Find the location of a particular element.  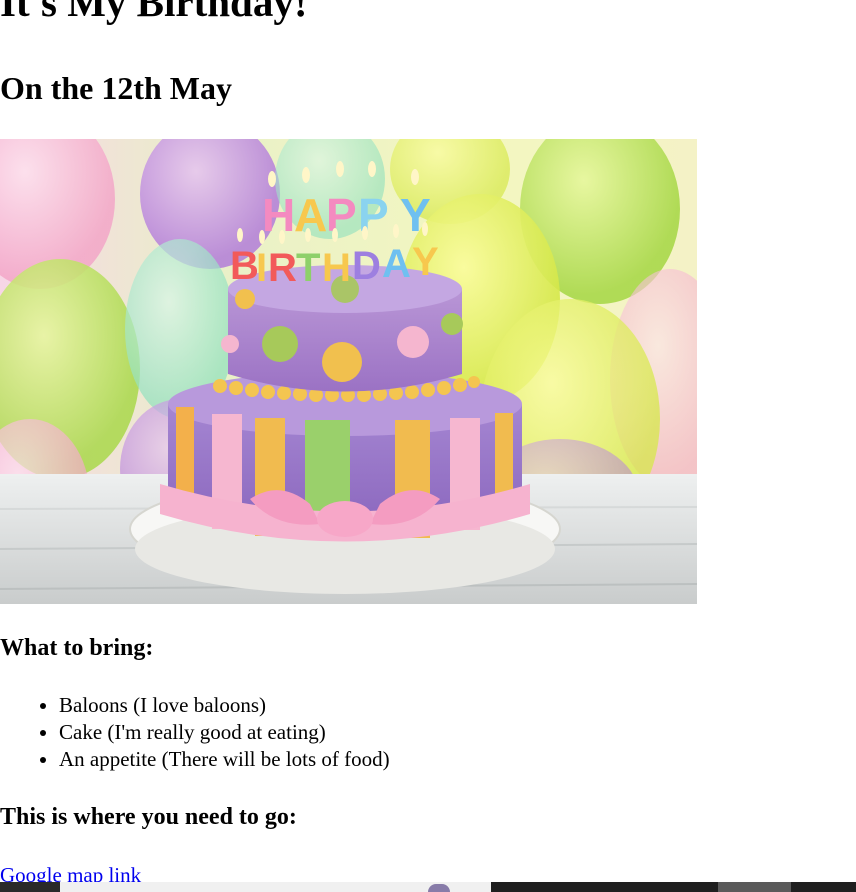

list-item: Baloons (I love baloons) is located at coordinates (224, 705).